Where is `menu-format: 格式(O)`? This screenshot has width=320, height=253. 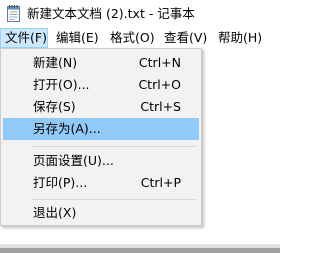 menu-format: 格式(O) is located at coordinates (132, 38).